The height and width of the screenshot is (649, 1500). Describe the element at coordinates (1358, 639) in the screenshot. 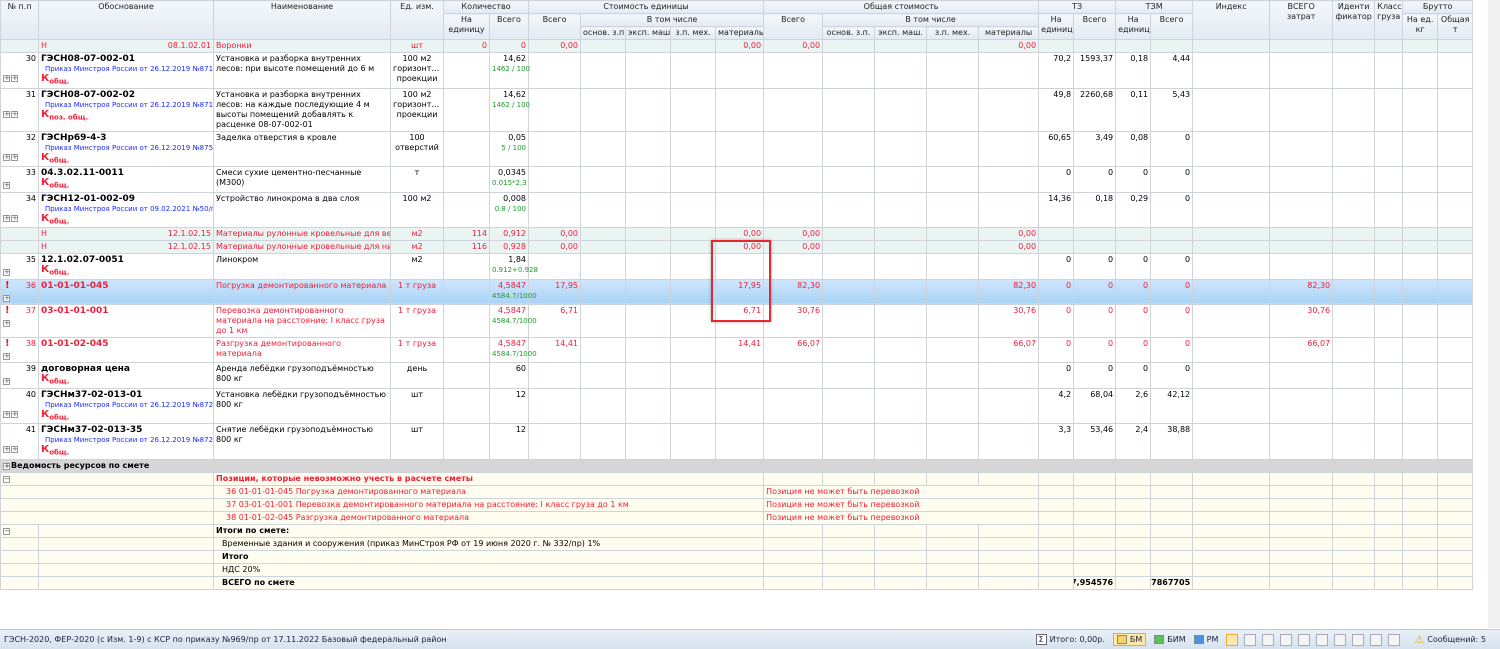

I see `archive-icon` at that location.